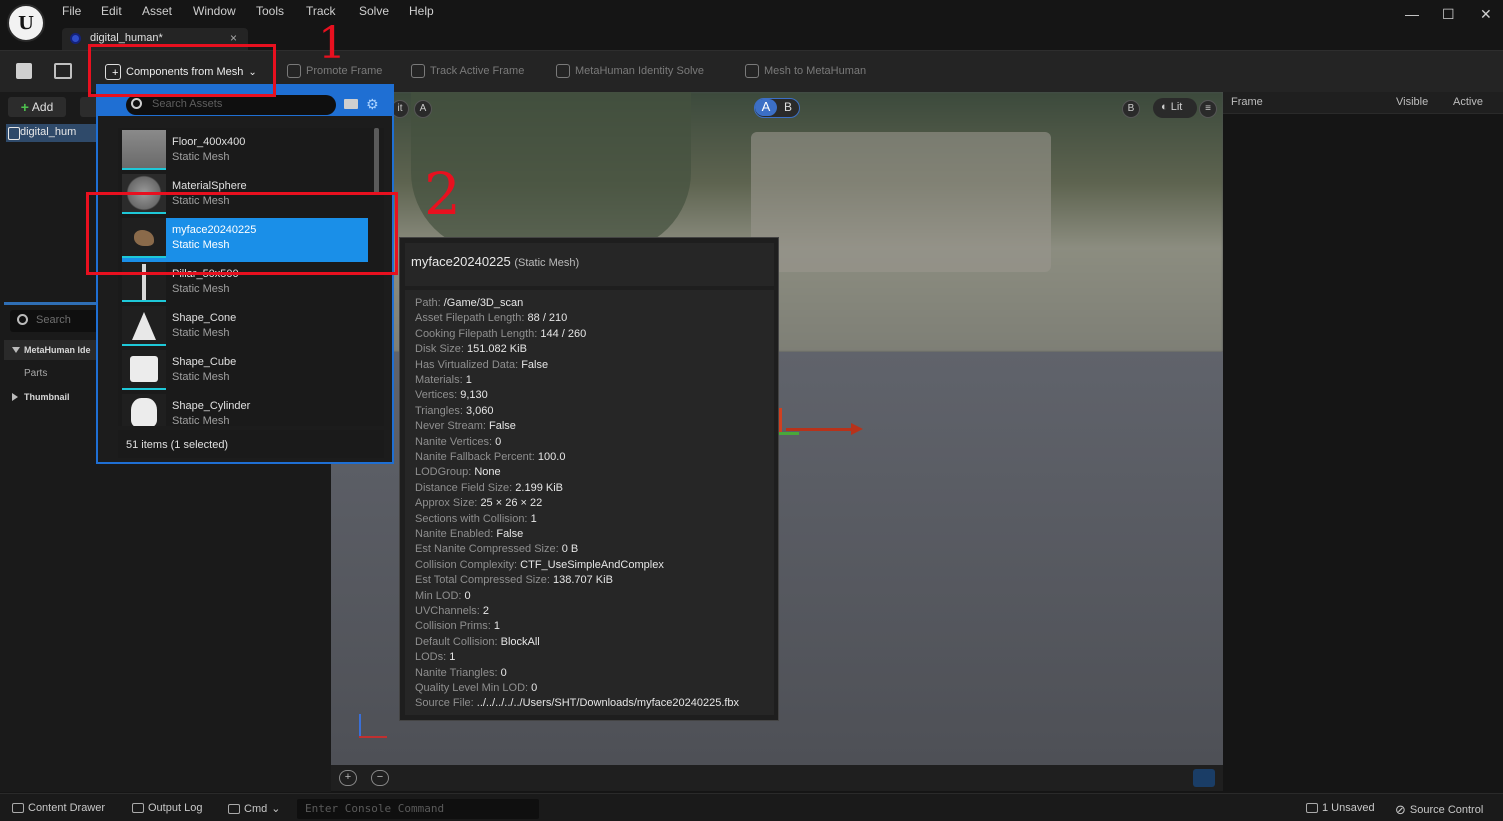 Image resolution: width=1503 pixels, height=821 pixels. I want to click on viewport-b-button: B, so click(1131, 109).